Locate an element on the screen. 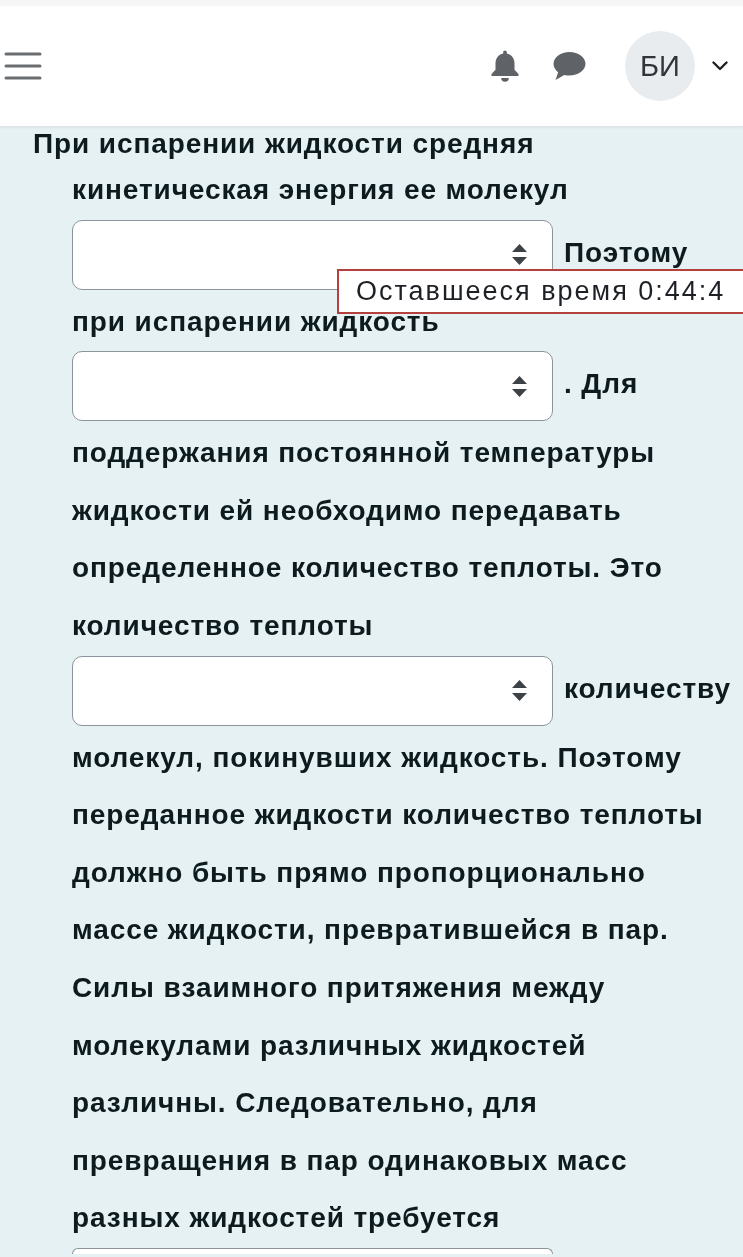 The image size is (743, 1257). question-text: молекулами различных жидкостей is located at coordinates (329, 1045).